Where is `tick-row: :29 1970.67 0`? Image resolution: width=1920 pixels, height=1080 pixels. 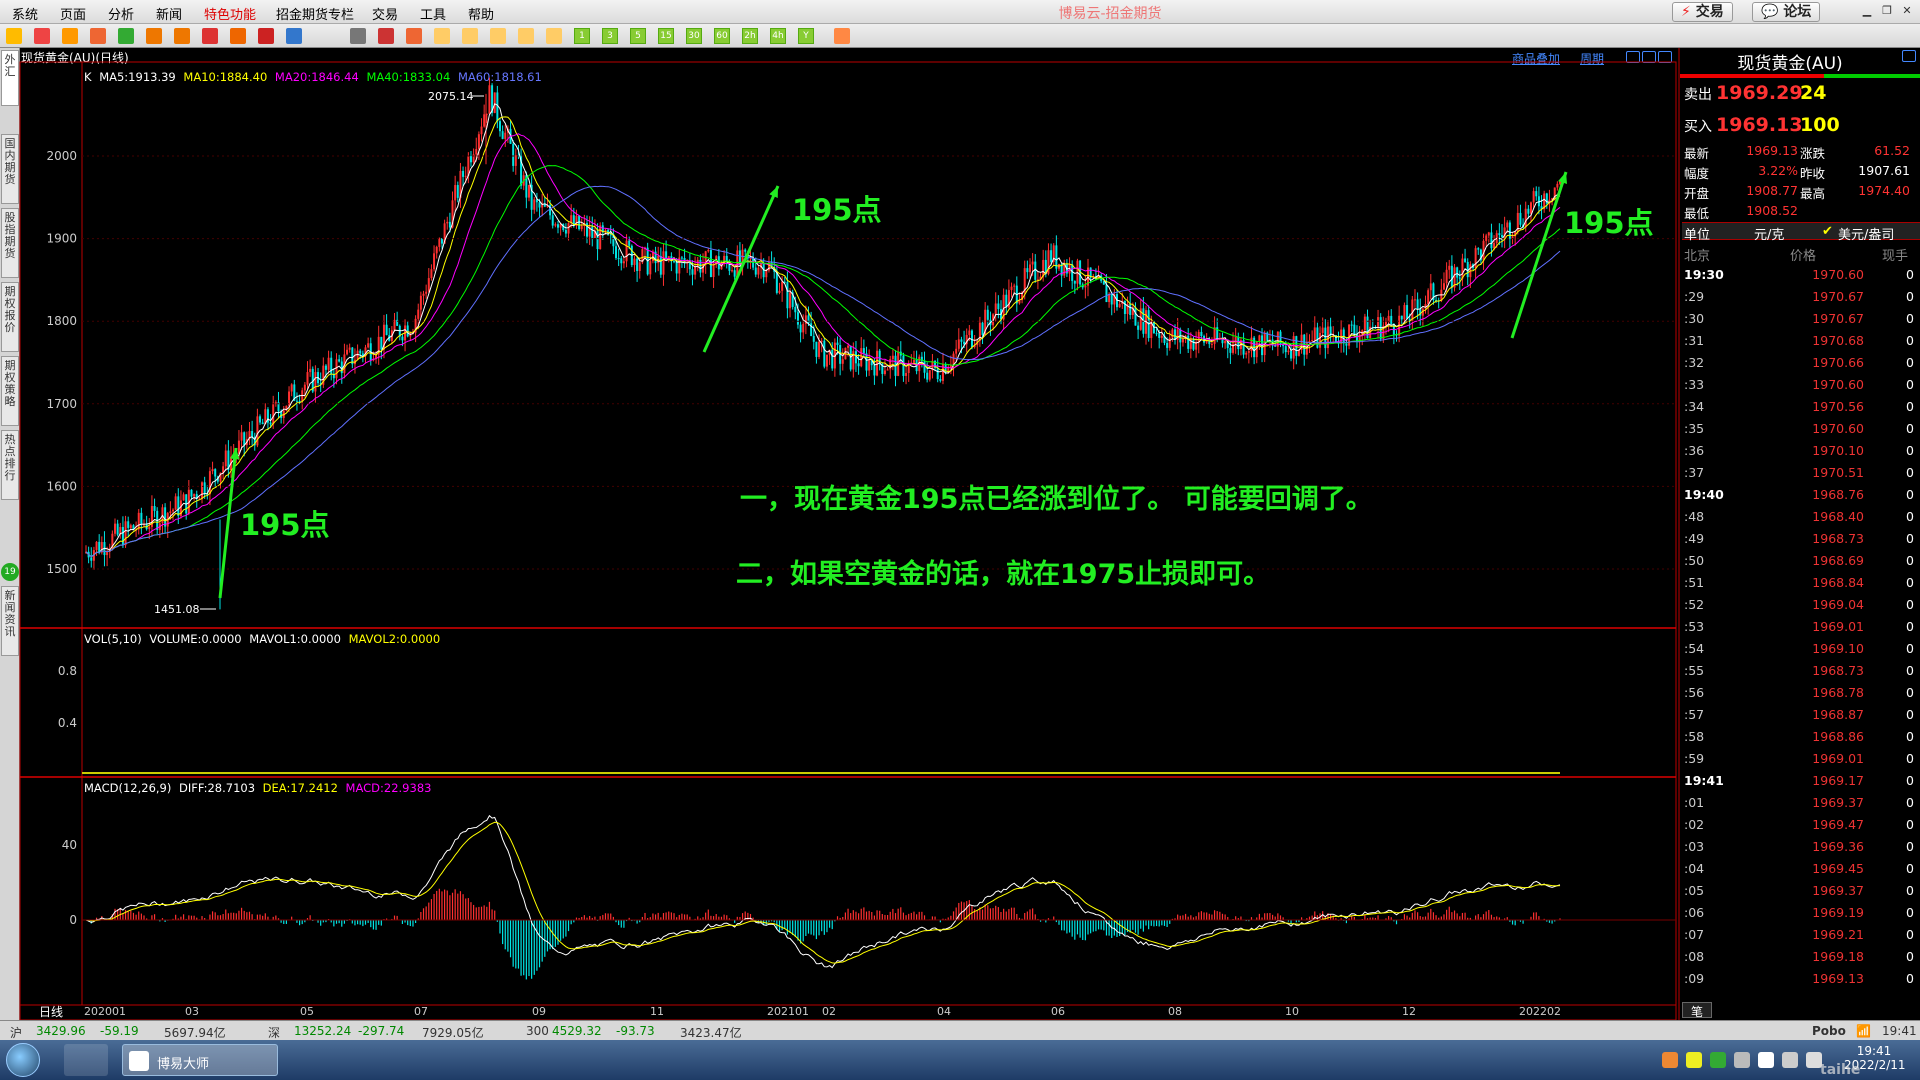 tick-row: :29 1970.67 0 is located at coordinates (1799, 300).